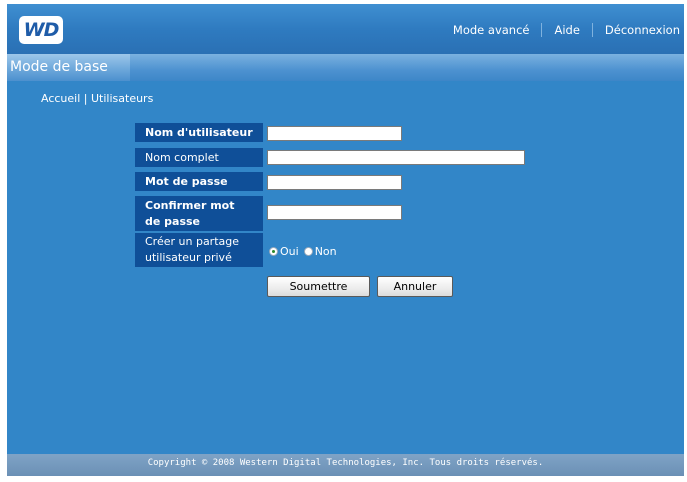 The width and height of the screenshot is (687, 482). What do you see at coordinates (491, 30) in the screenshot?
I see `advanced-mode-link: Mode avancé` at bounding box center [491, 30].